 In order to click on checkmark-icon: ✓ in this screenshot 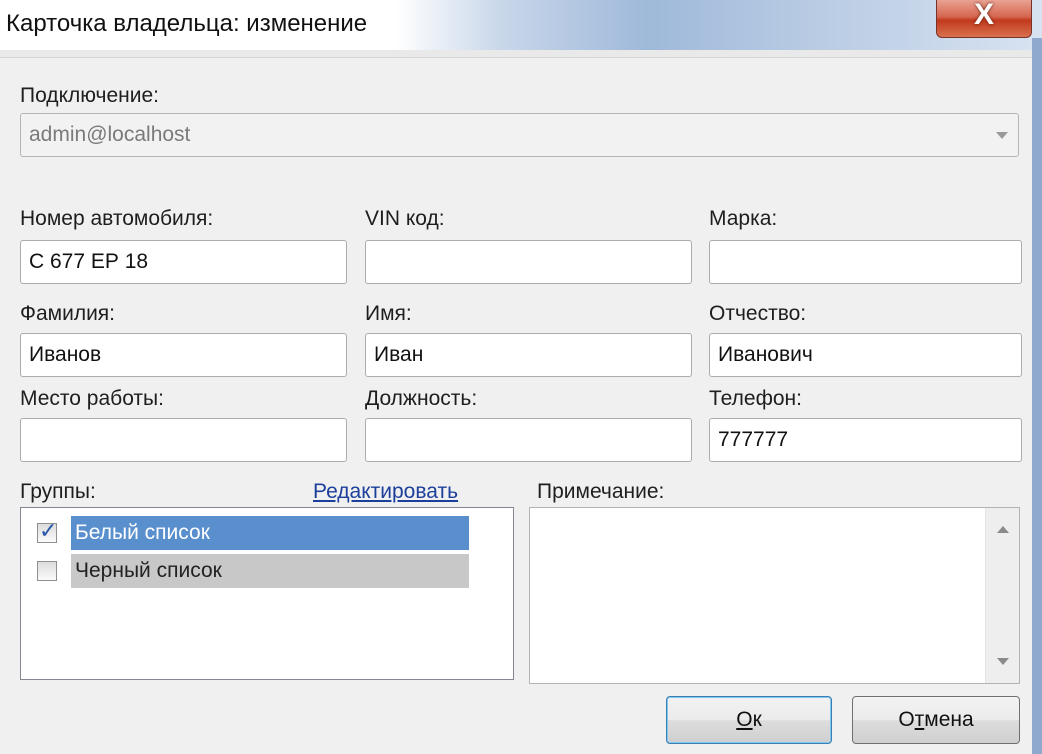, I will do `click(48, 530)`.